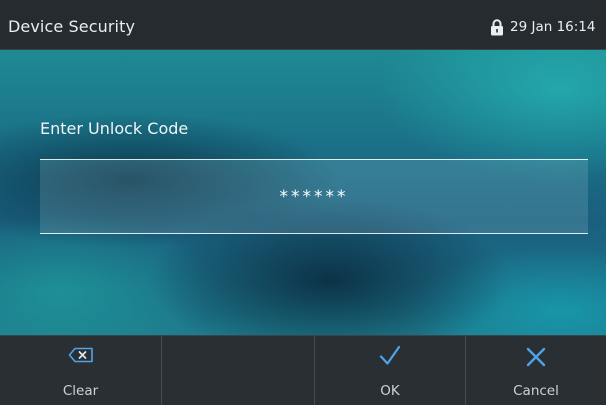 The height and width of the screenshot is (405, 606). Describe the element at coordinates (72, 26) in the screenshot. I see `page-title: Device Security` at that location.